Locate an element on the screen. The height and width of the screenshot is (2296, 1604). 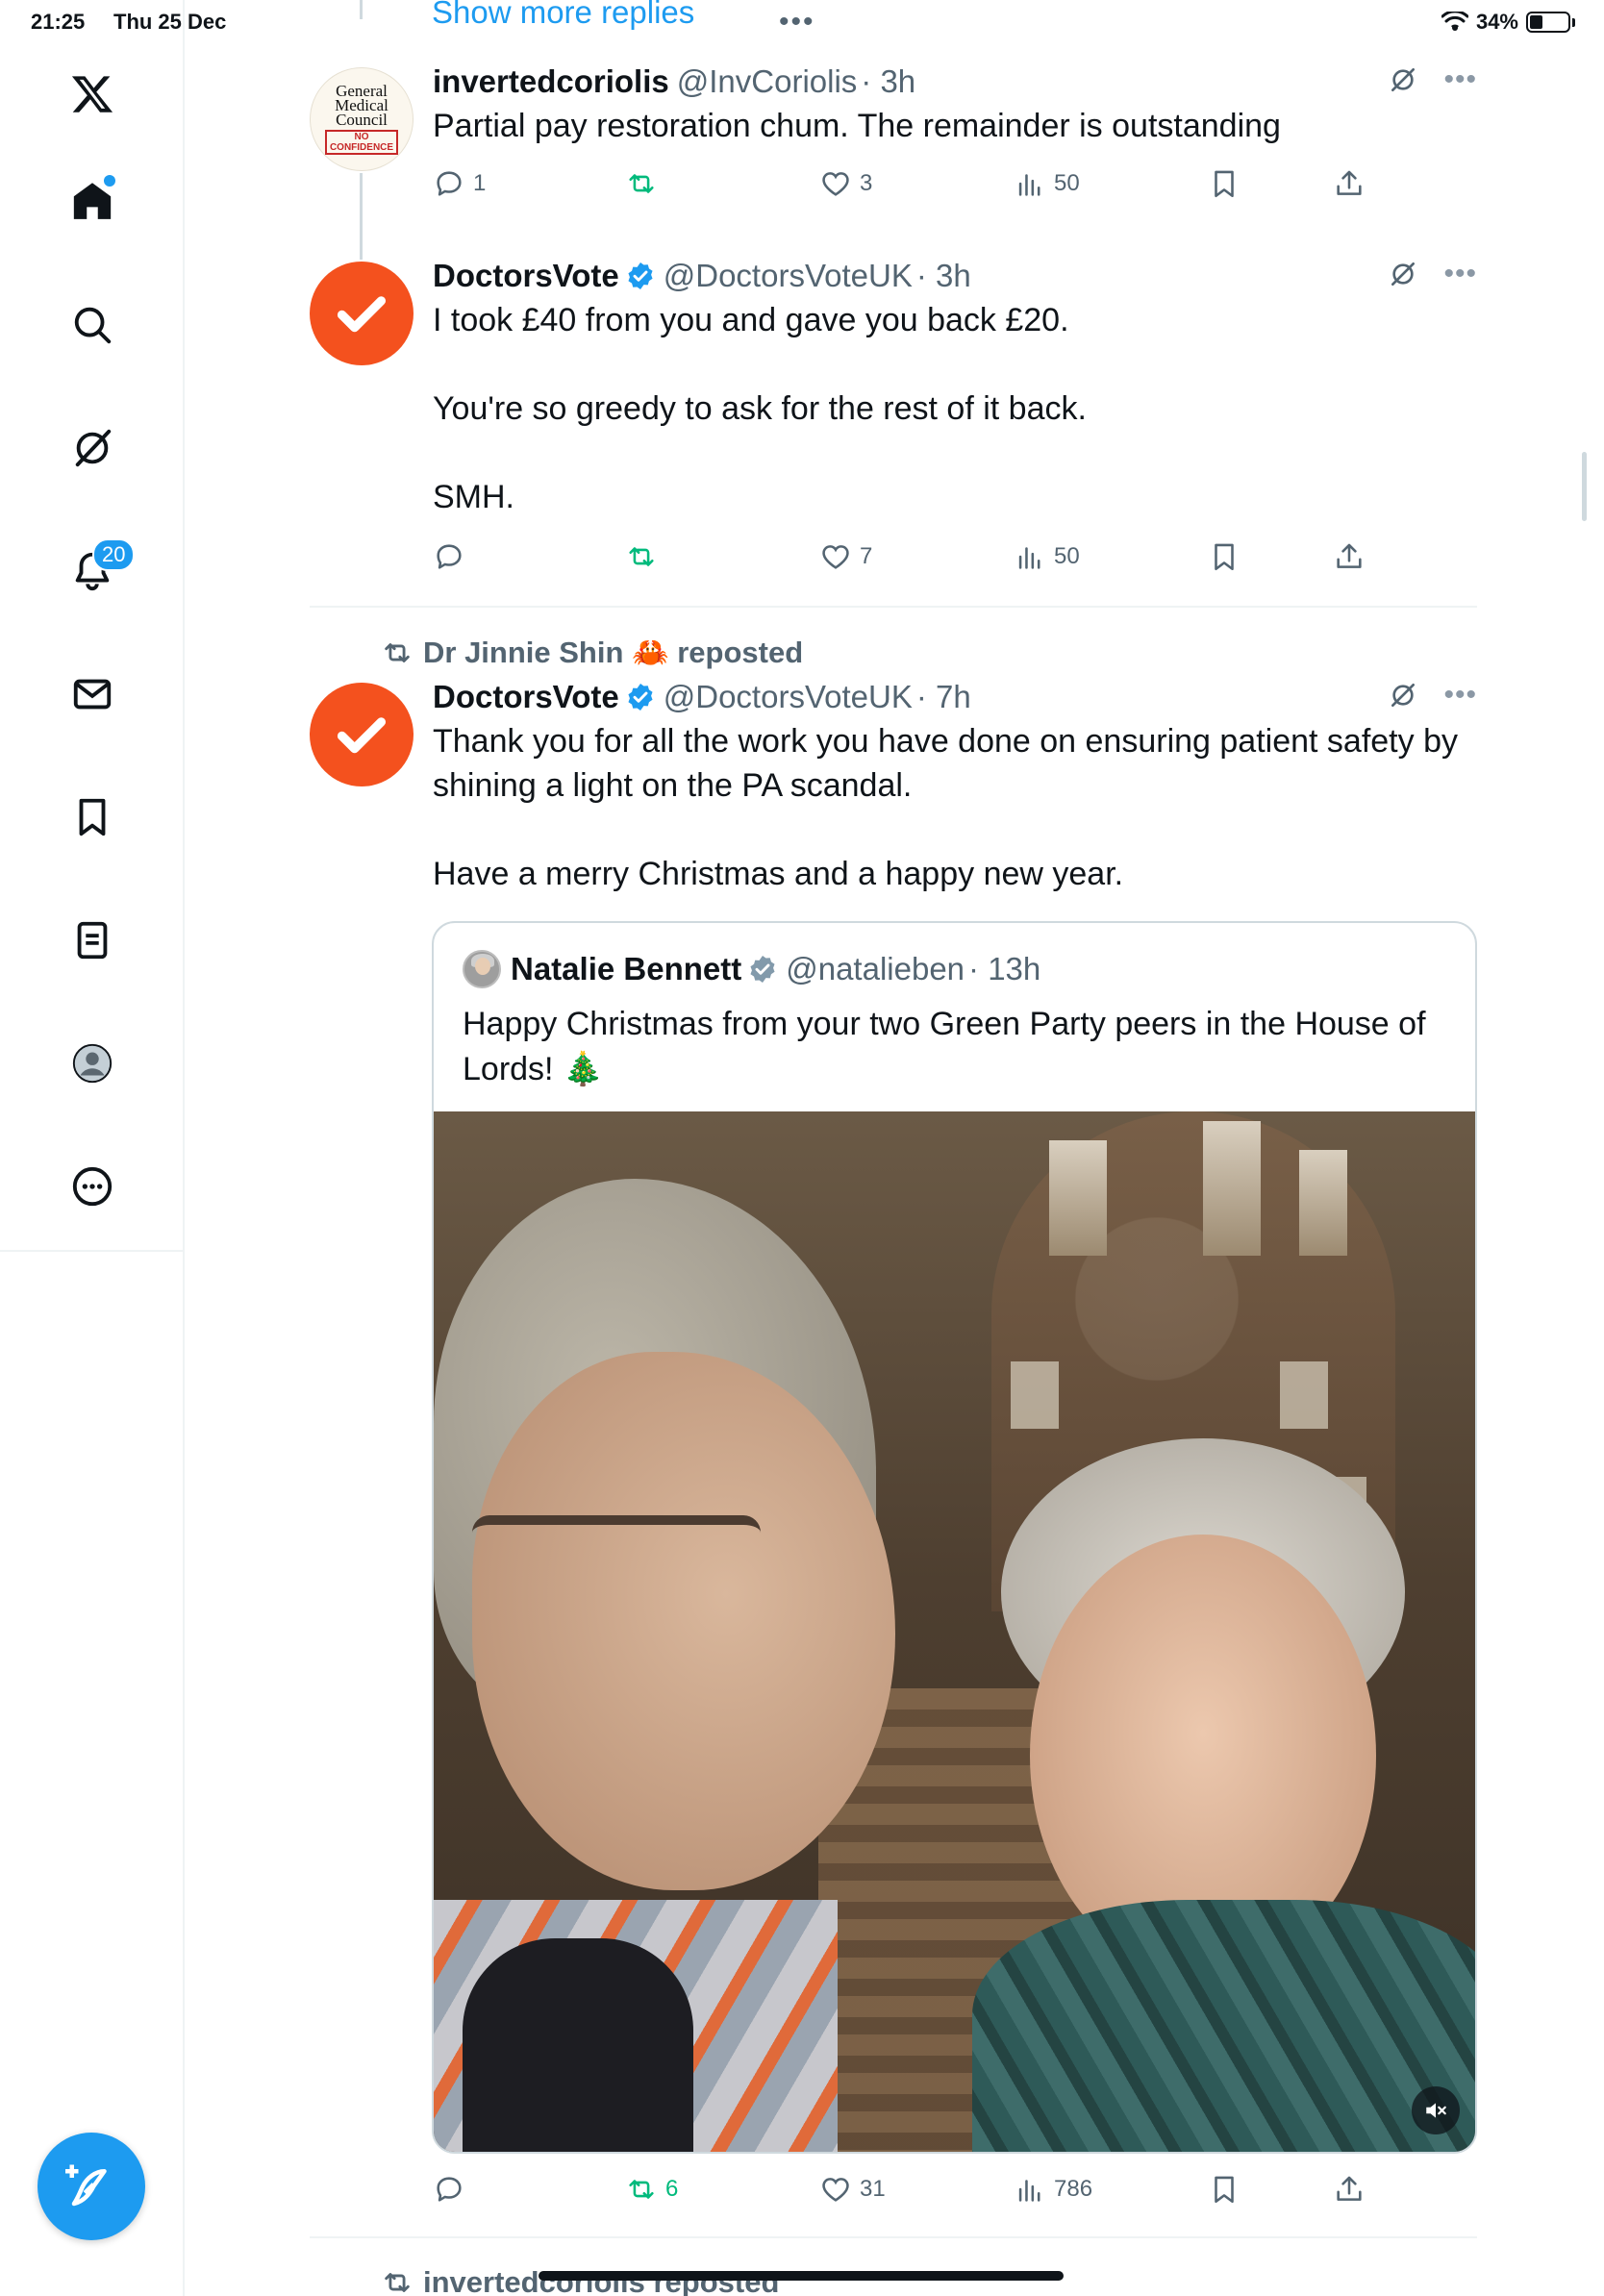
bookmarks-icon is located at coordinates (92, 817).